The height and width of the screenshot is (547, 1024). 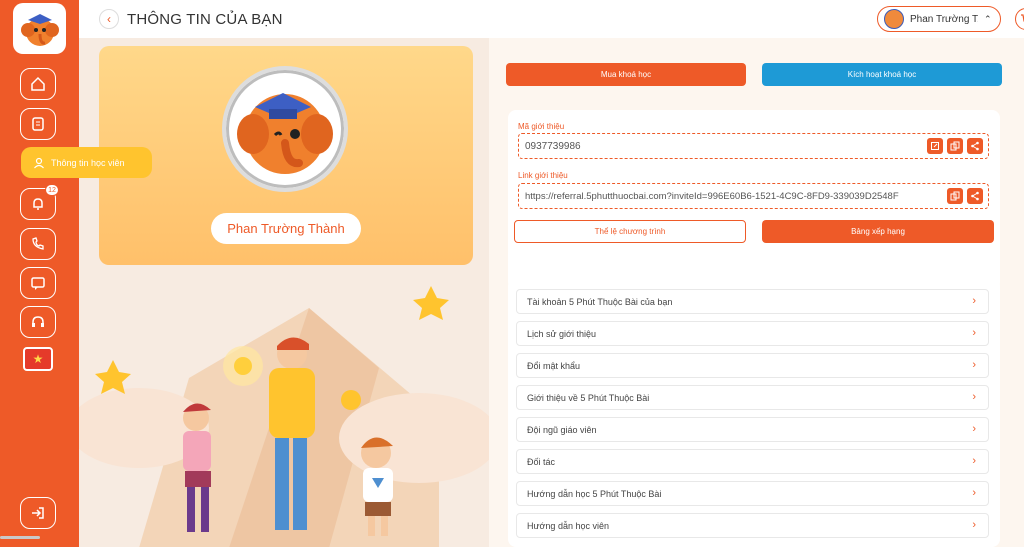 I want to click on buy-course-button: Mua khoá học, so click(x=626, y=74).